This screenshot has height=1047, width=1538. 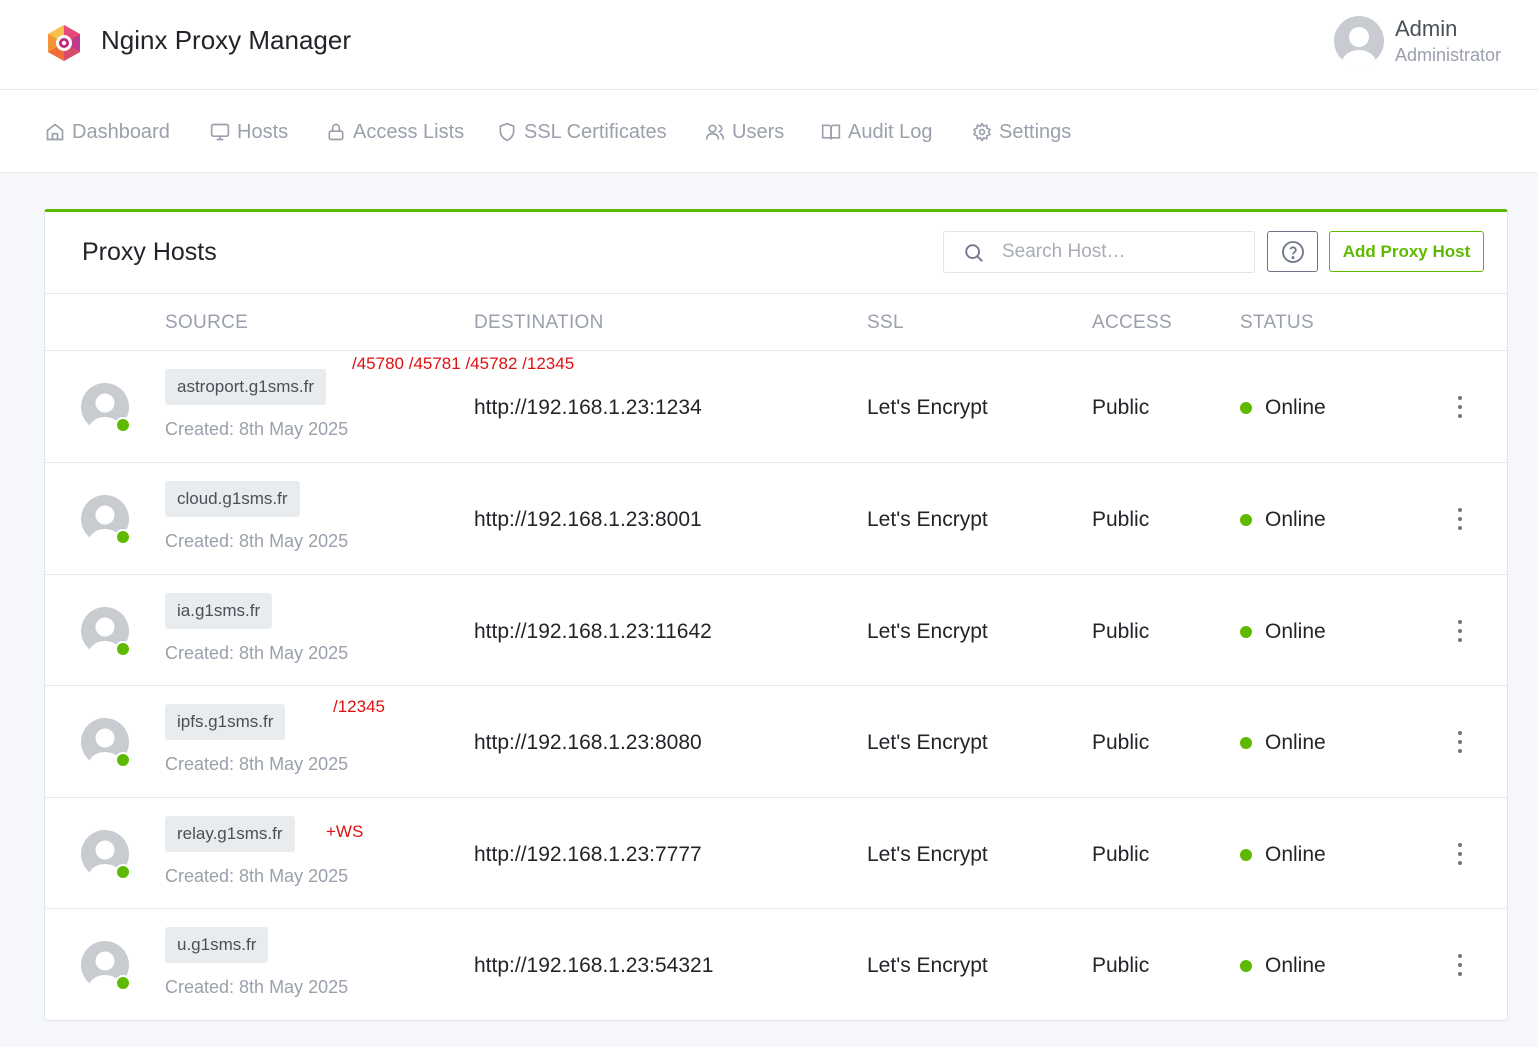 What do you see at coordinates (758, 131) in the screenshot?
I see `nav-label: Users` at bounding box center [758, 131].